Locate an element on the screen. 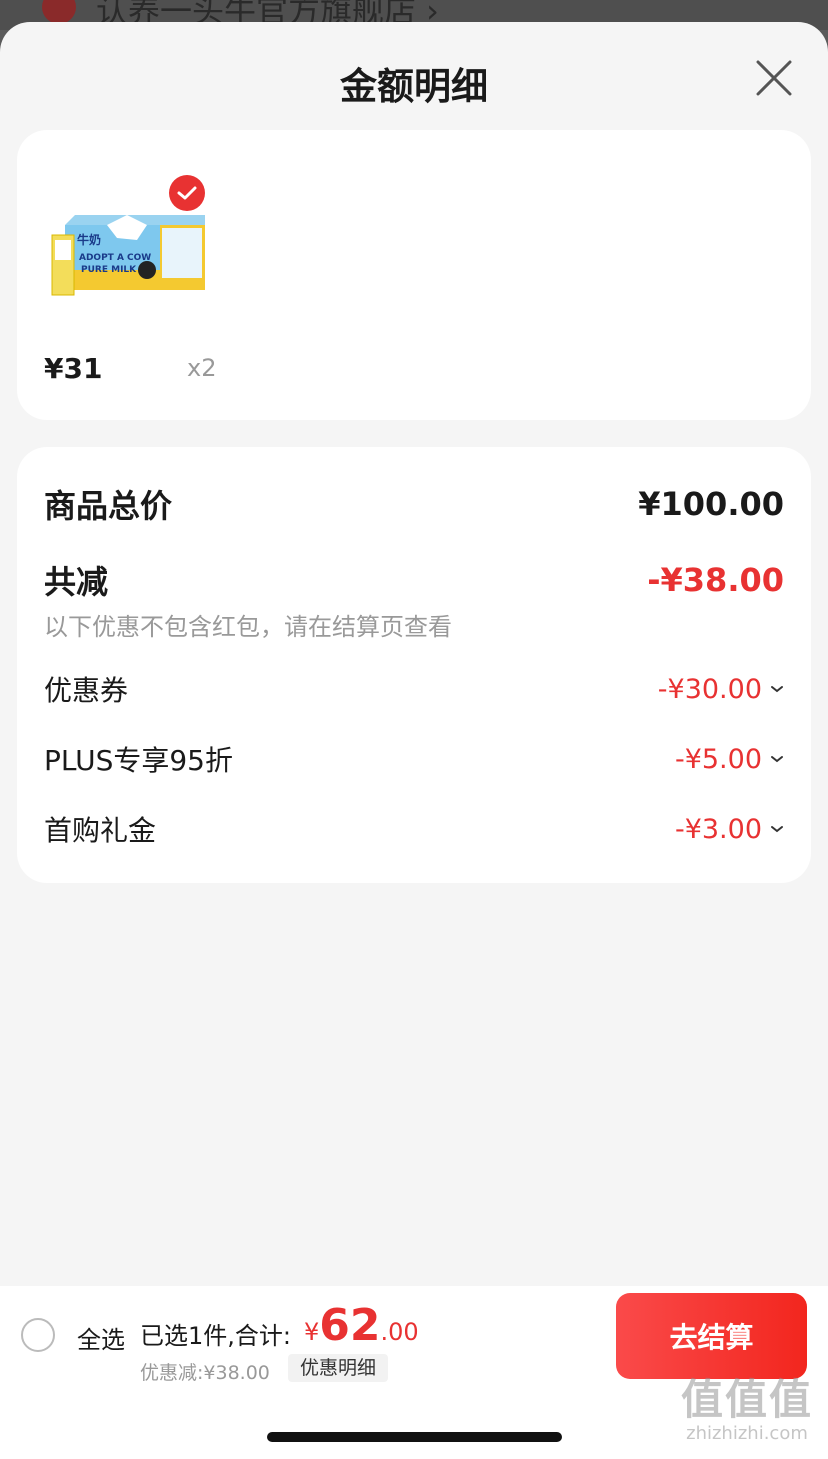  svg-text: PURE MILK is located at coordinates (109, 270).